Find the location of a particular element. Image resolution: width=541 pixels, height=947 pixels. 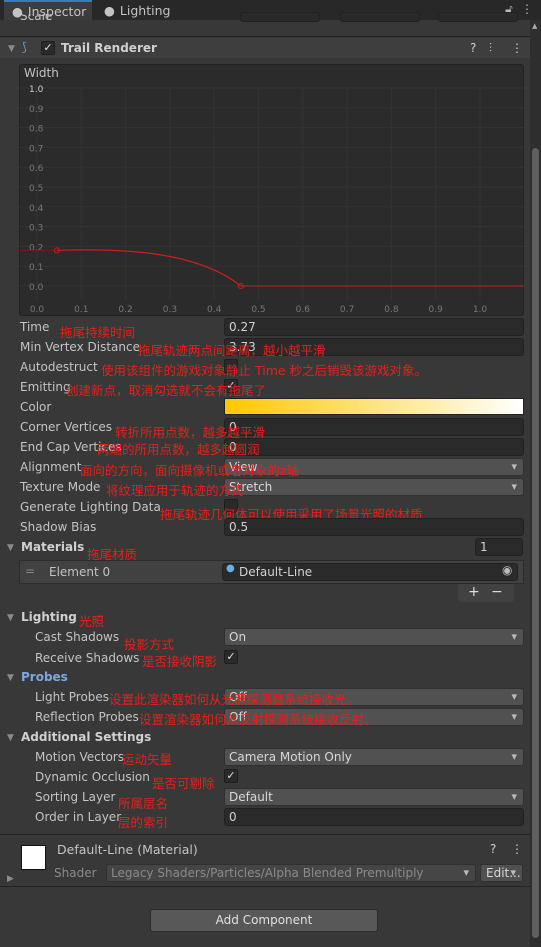

scale-y is located at coordinates (380, 17).